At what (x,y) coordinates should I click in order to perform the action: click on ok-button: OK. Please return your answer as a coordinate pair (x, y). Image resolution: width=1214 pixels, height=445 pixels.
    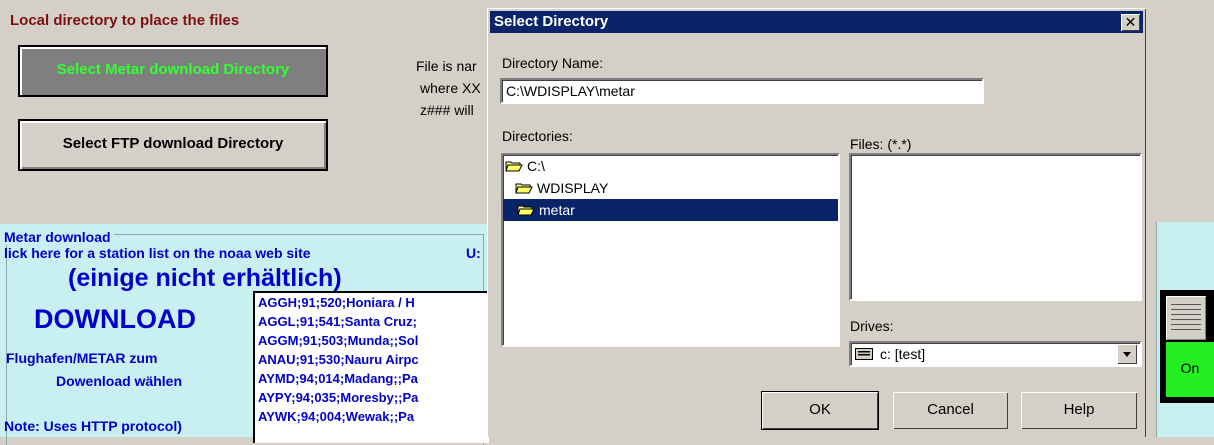
    Looking at the image, I should click on (820, 410).